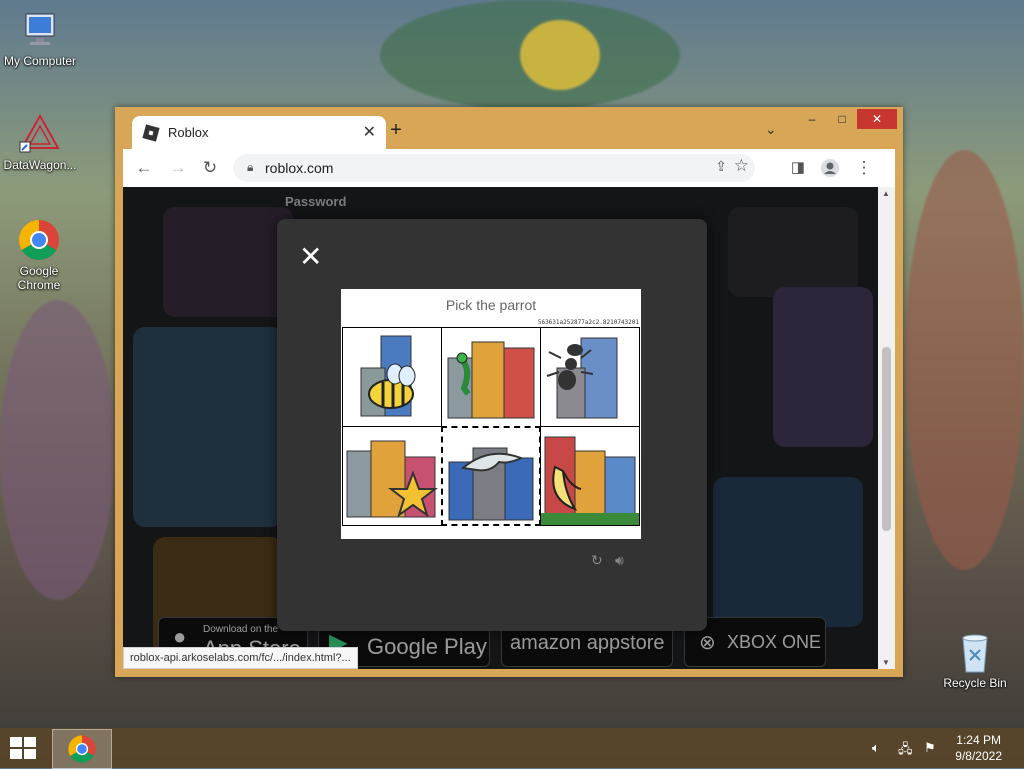  I want to click on desktop-icon-recycle-bin: Recycle Bin, so click(975, 660).